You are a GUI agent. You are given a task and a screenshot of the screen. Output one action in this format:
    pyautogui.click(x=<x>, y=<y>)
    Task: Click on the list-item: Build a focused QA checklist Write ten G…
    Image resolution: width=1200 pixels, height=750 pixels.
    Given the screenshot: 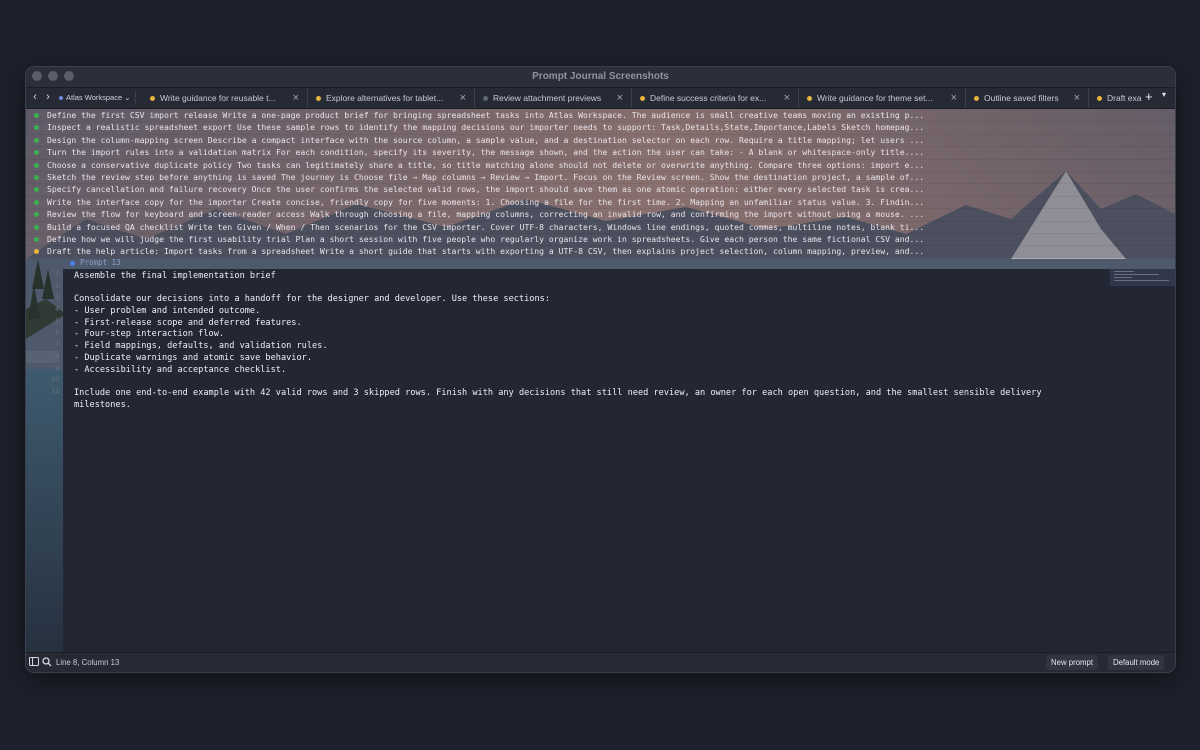 What is the action you would take?
    pyautogui.click(x=600, y=227)
    